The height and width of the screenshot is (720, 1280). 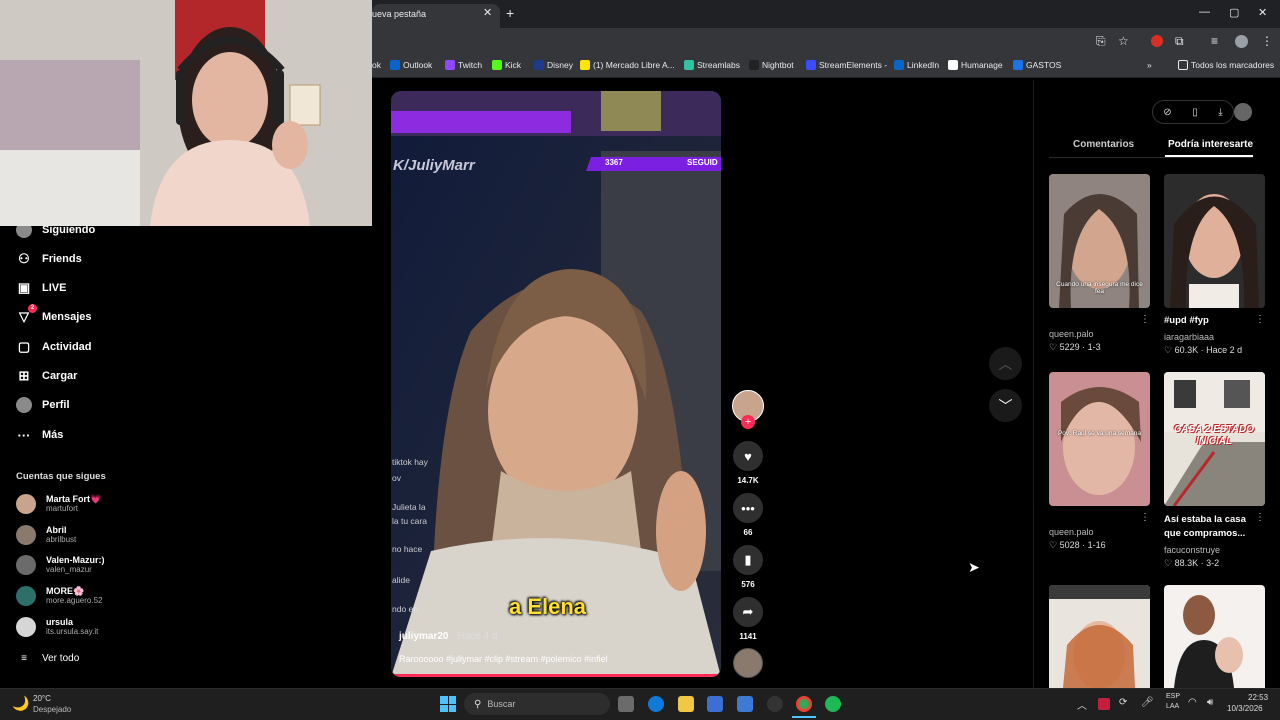 I want to click on calculator-icon, so click(x=715, y=704).